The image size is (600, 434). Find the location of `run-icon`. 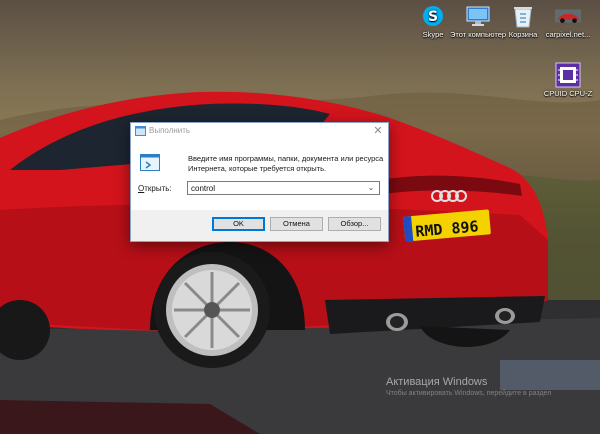

run-icon is located at coordinates (150, 163).